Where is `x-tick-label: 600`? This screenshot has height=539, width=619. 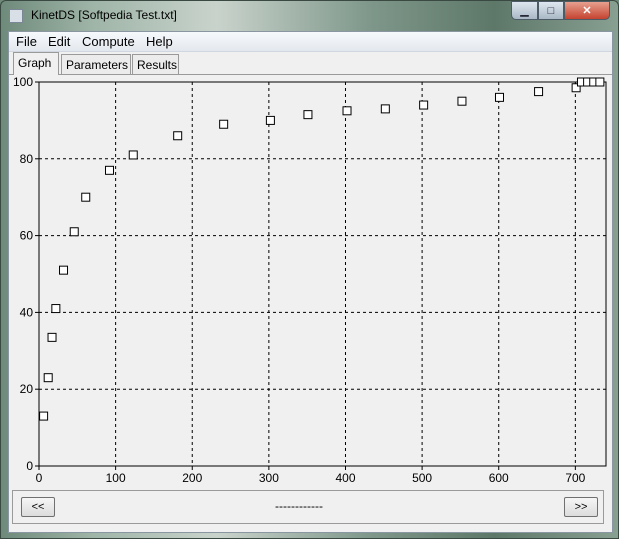
x-tick-label: 600 is located at coordinates (499, 478).